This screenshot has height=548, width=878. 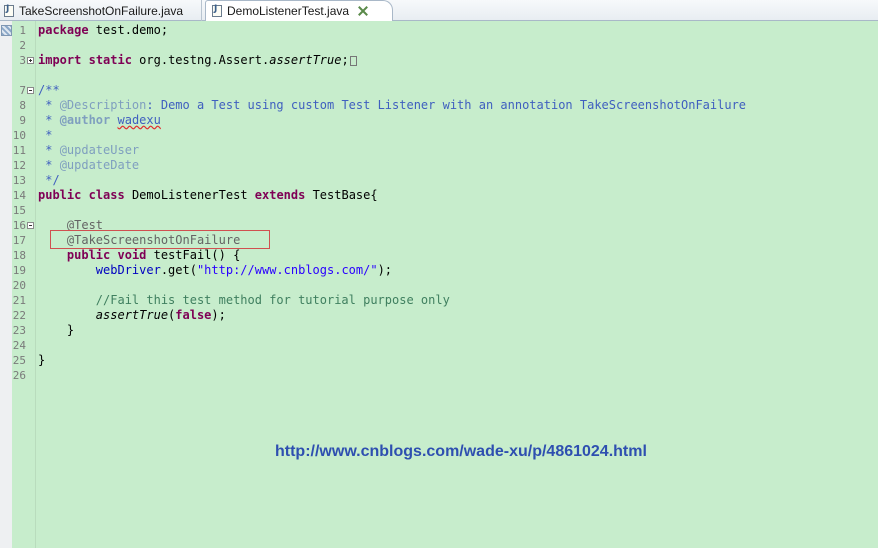 What do you see at coordinates (22, 45) in the screenshot?
I see `line-number: 2` at bounding box center [22, 45].